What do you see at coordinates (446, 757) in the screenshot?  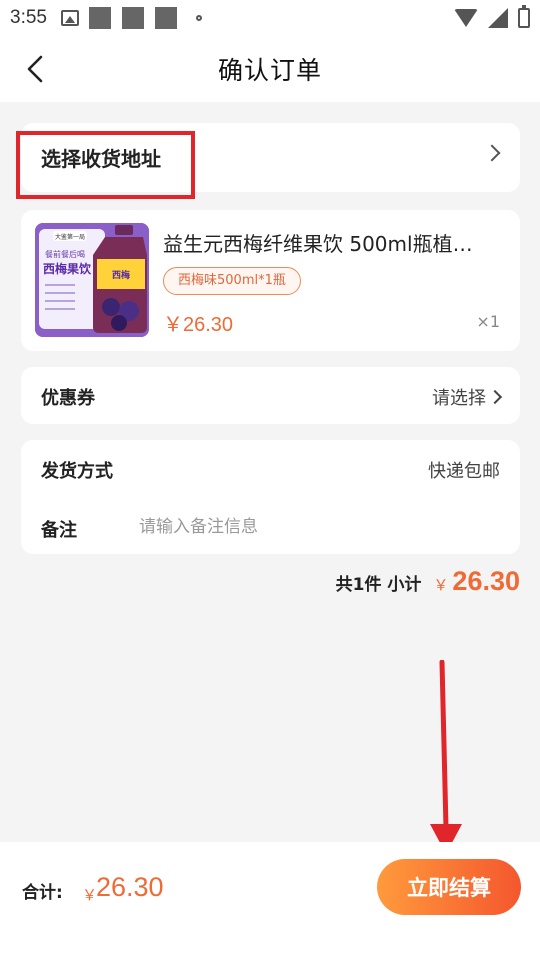 I see `arrow-down-icon` at bounding box center [446, 757].